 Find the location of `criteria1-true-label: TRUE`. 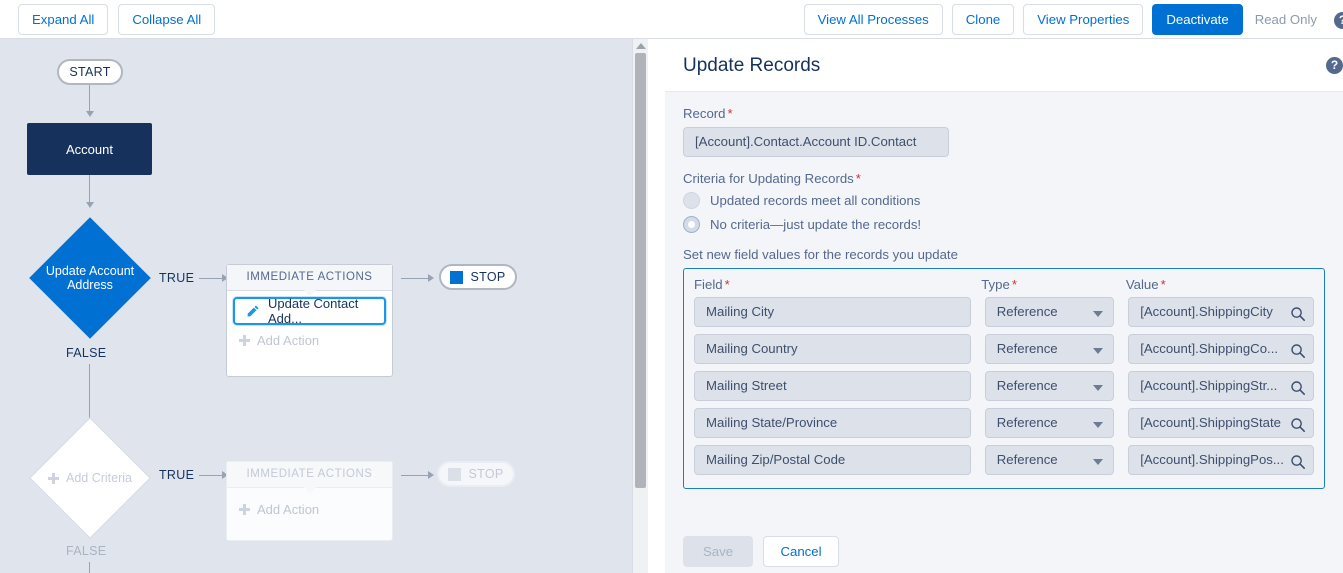

criteria1-true-label: TRUE is located at coordinates (177, 278).